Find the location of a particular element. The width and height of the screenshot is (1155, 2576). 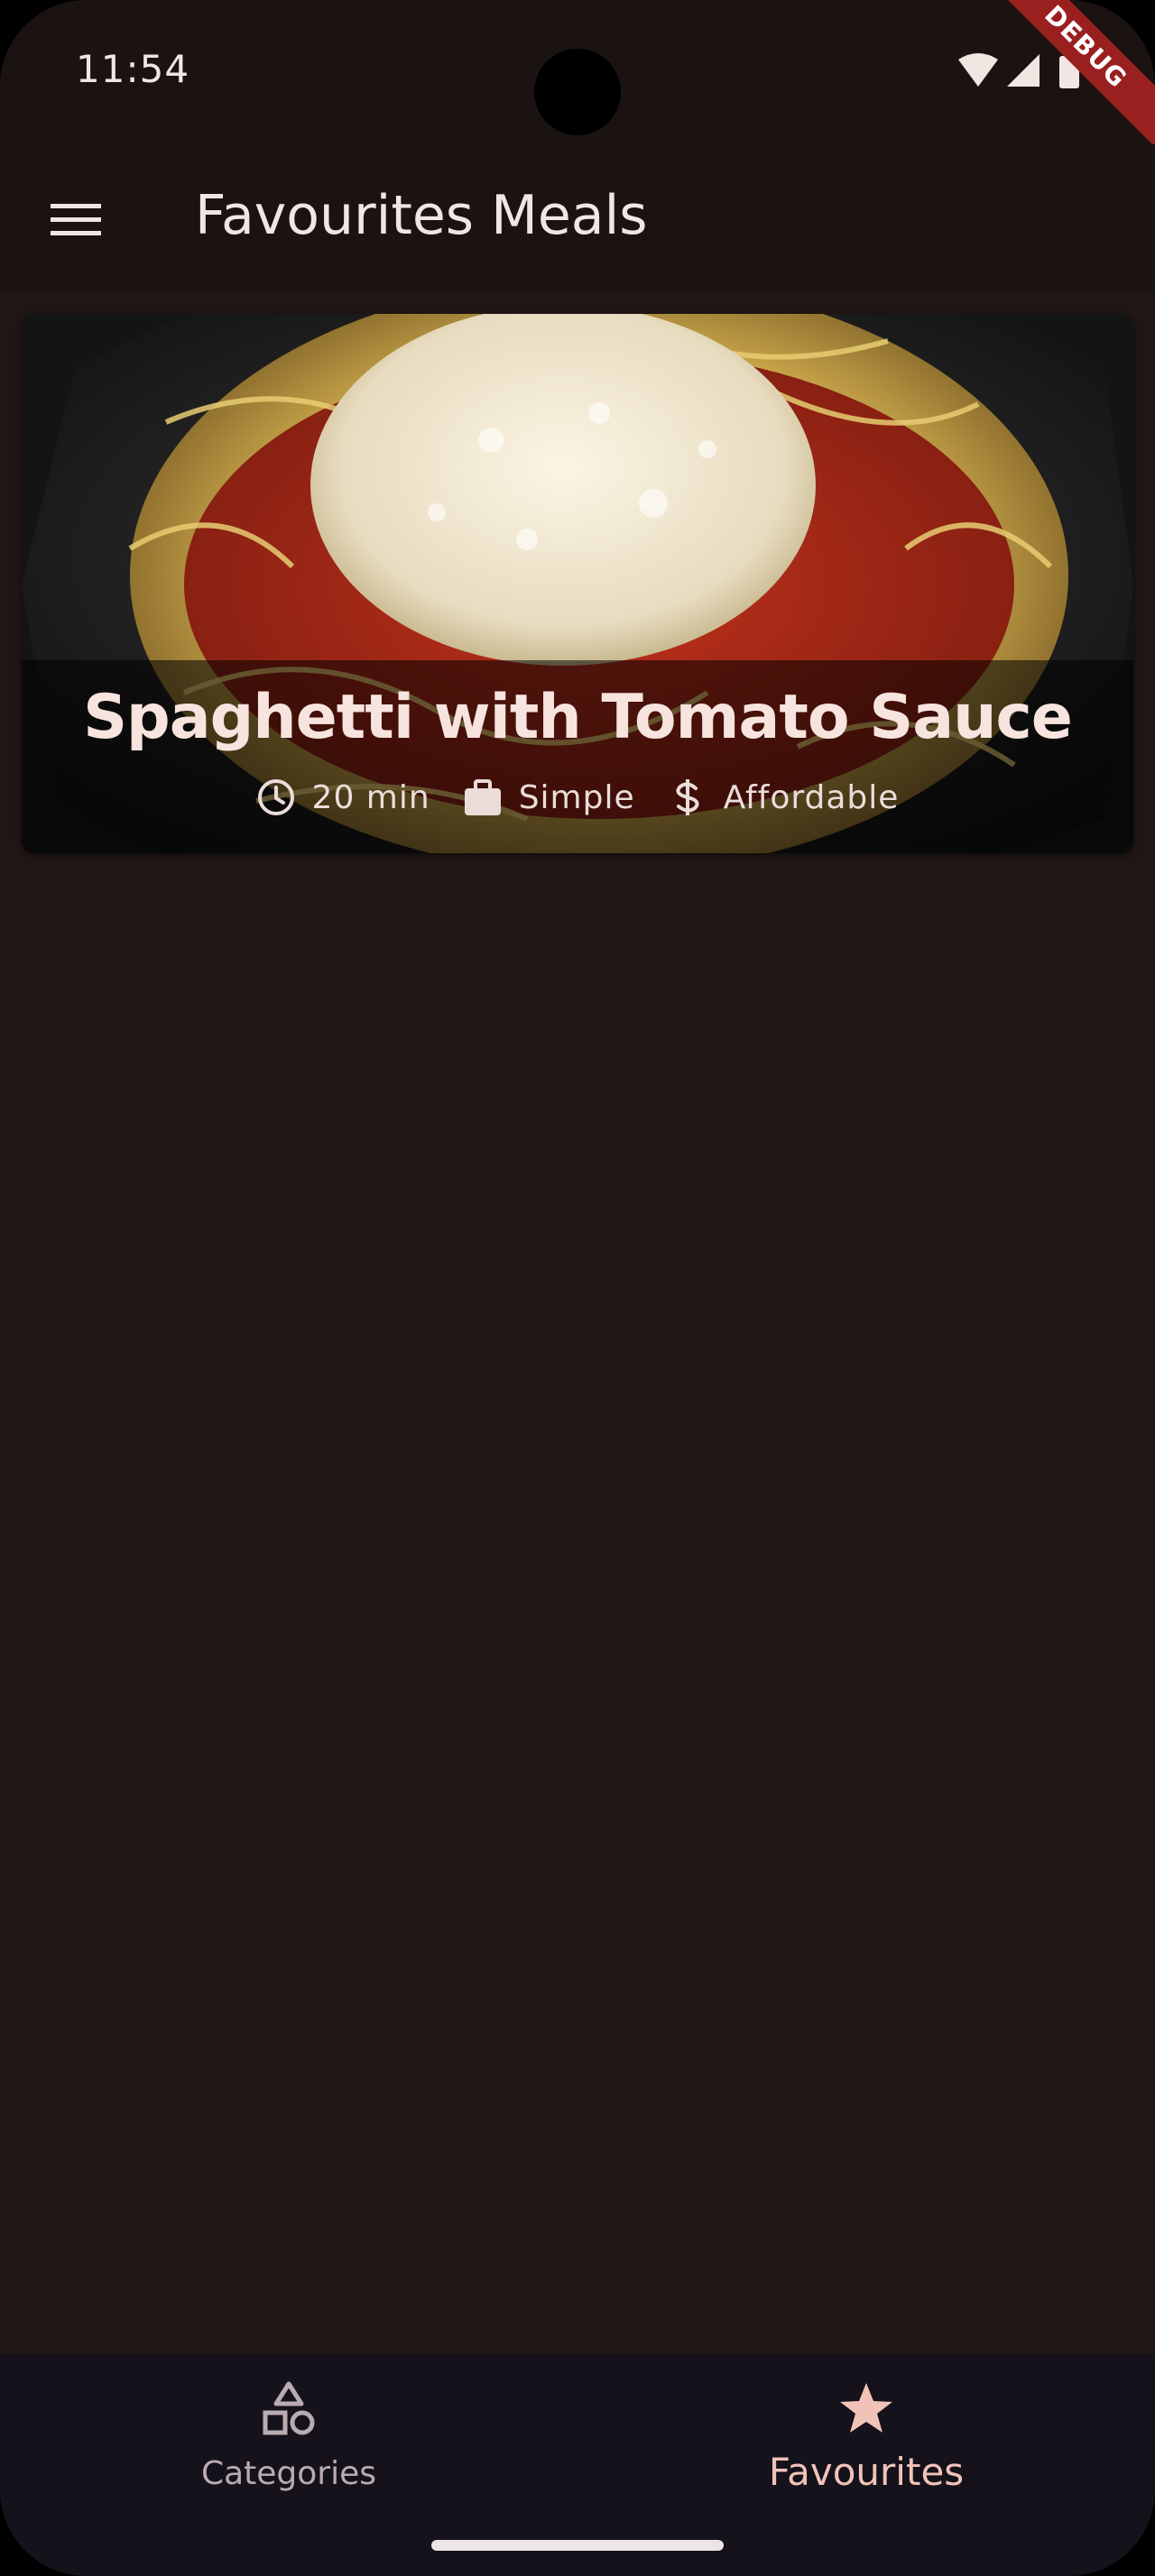

status-bar: 11:54 DEBUG is located at coordinates (577, 84).